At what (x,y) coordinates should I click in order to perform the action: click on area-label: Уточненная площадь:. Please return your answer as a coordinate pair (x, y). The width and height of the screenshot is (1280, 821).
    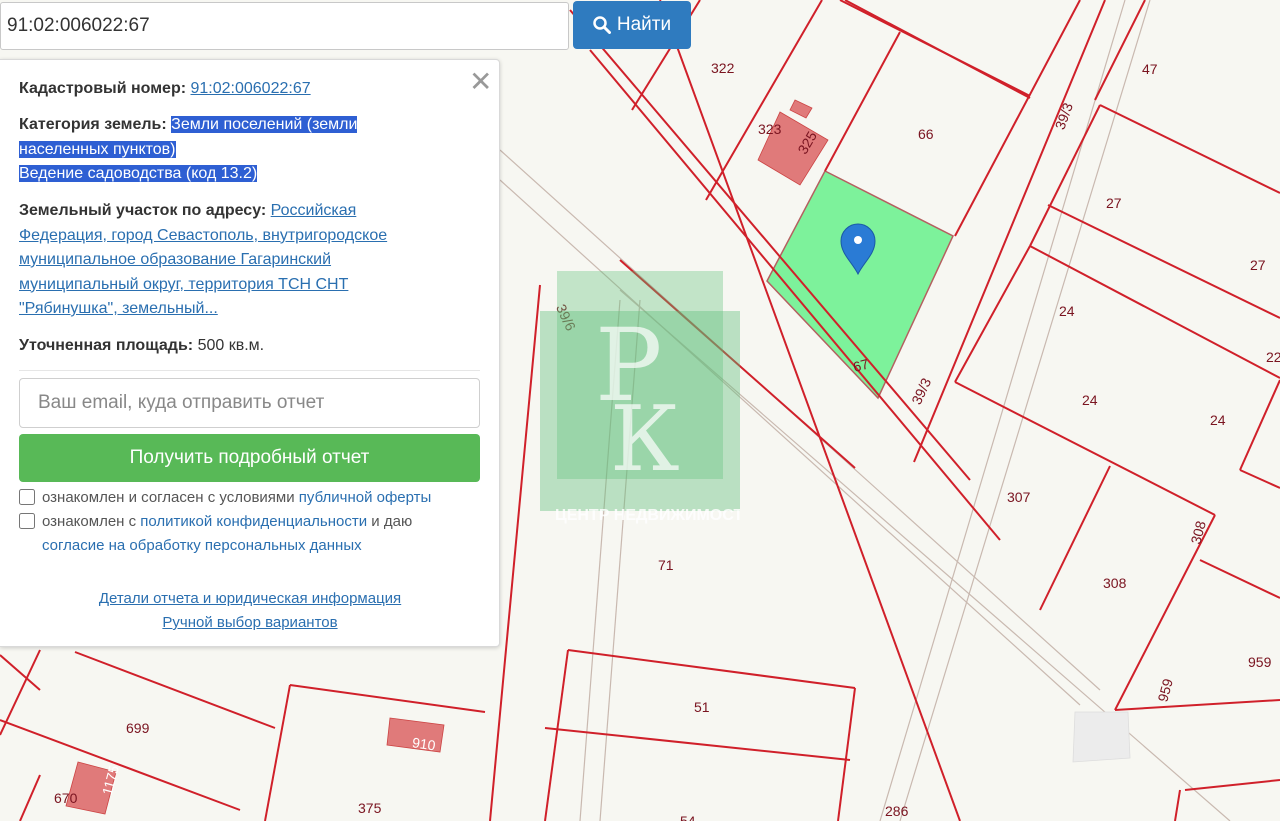
    Looking at the image, I should click on (106, 345).